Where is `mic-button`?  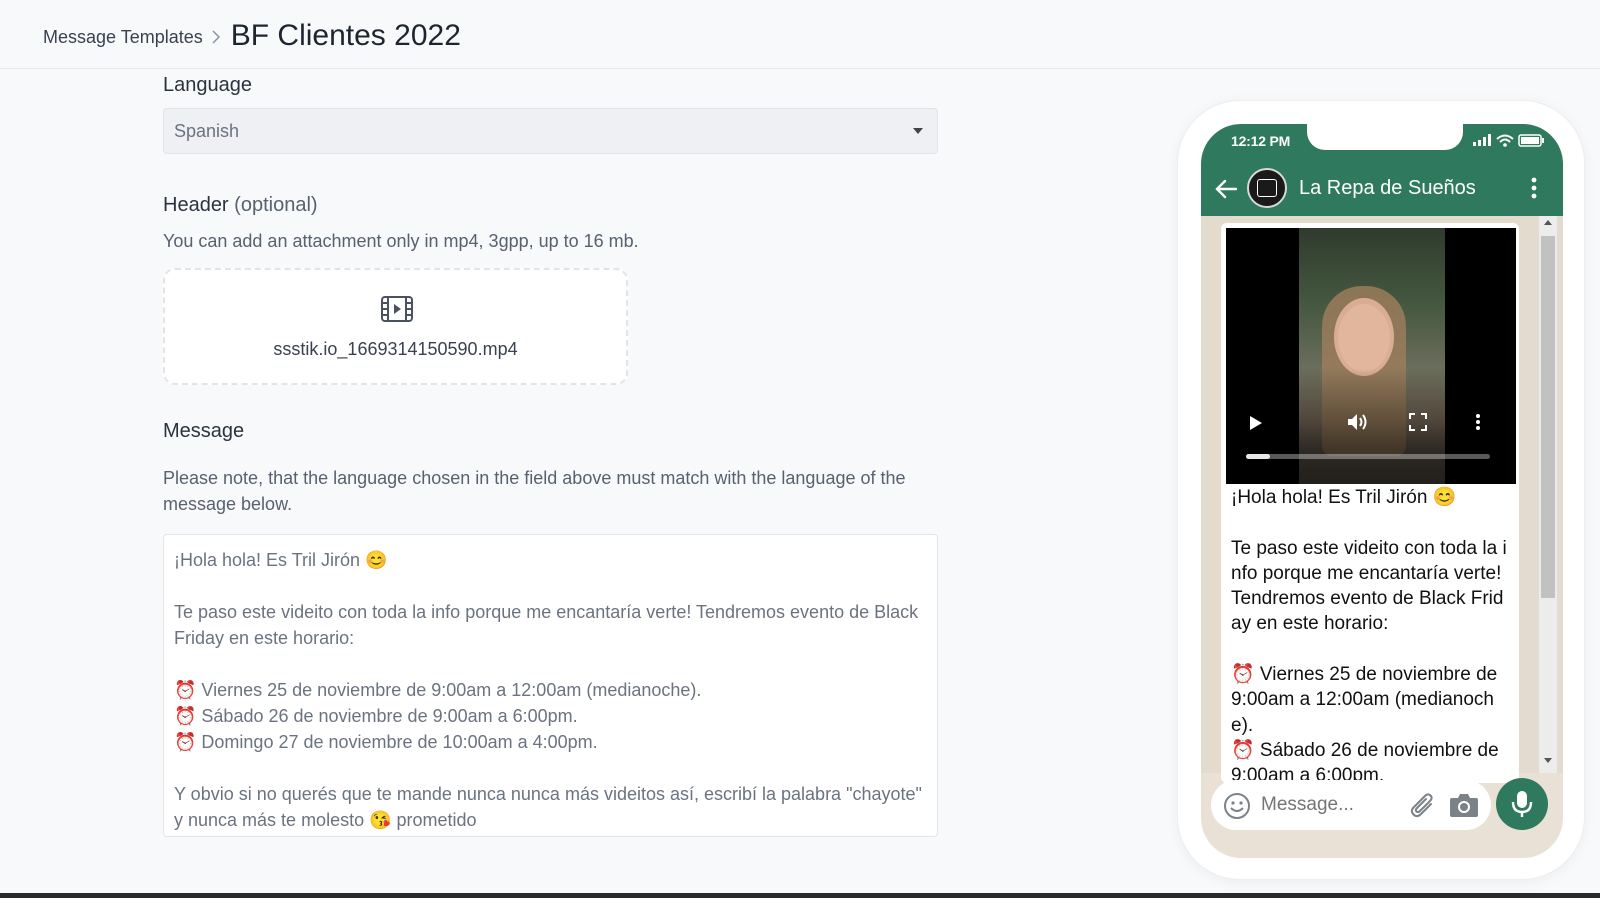 mic-button is located at coordinates (1522, 804).